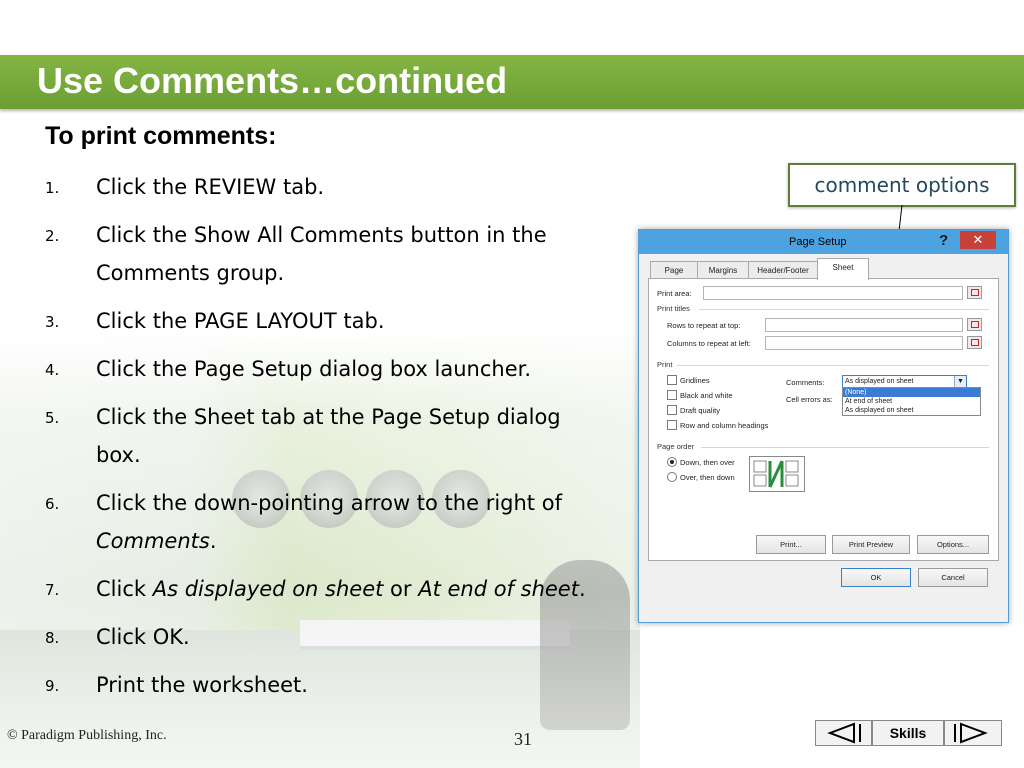  I want to click on over-then-down-label: Over, then down, so click(707, 477).